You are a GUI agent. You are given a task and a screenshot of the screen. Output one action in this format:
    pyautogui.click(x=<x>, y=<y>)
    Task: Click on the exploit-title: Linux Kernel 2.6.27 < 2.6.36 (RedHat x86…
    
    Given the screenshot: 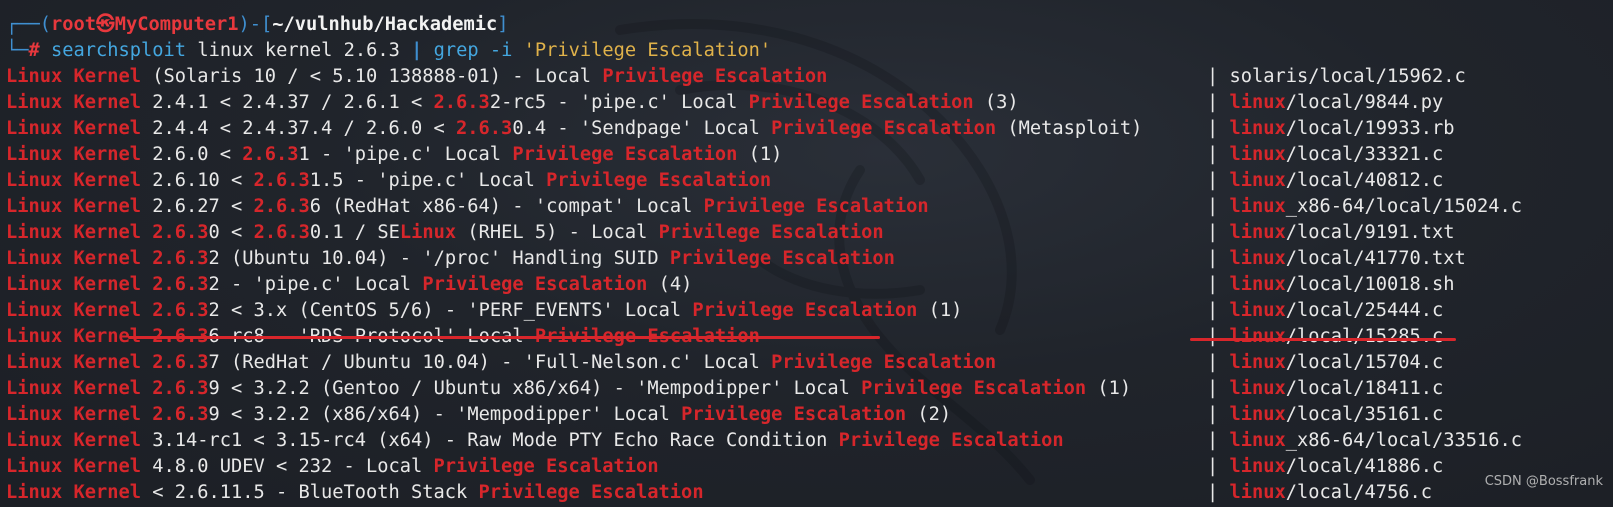 What is the action you would take?
    pyautogui.click(x=467, y=206)
    